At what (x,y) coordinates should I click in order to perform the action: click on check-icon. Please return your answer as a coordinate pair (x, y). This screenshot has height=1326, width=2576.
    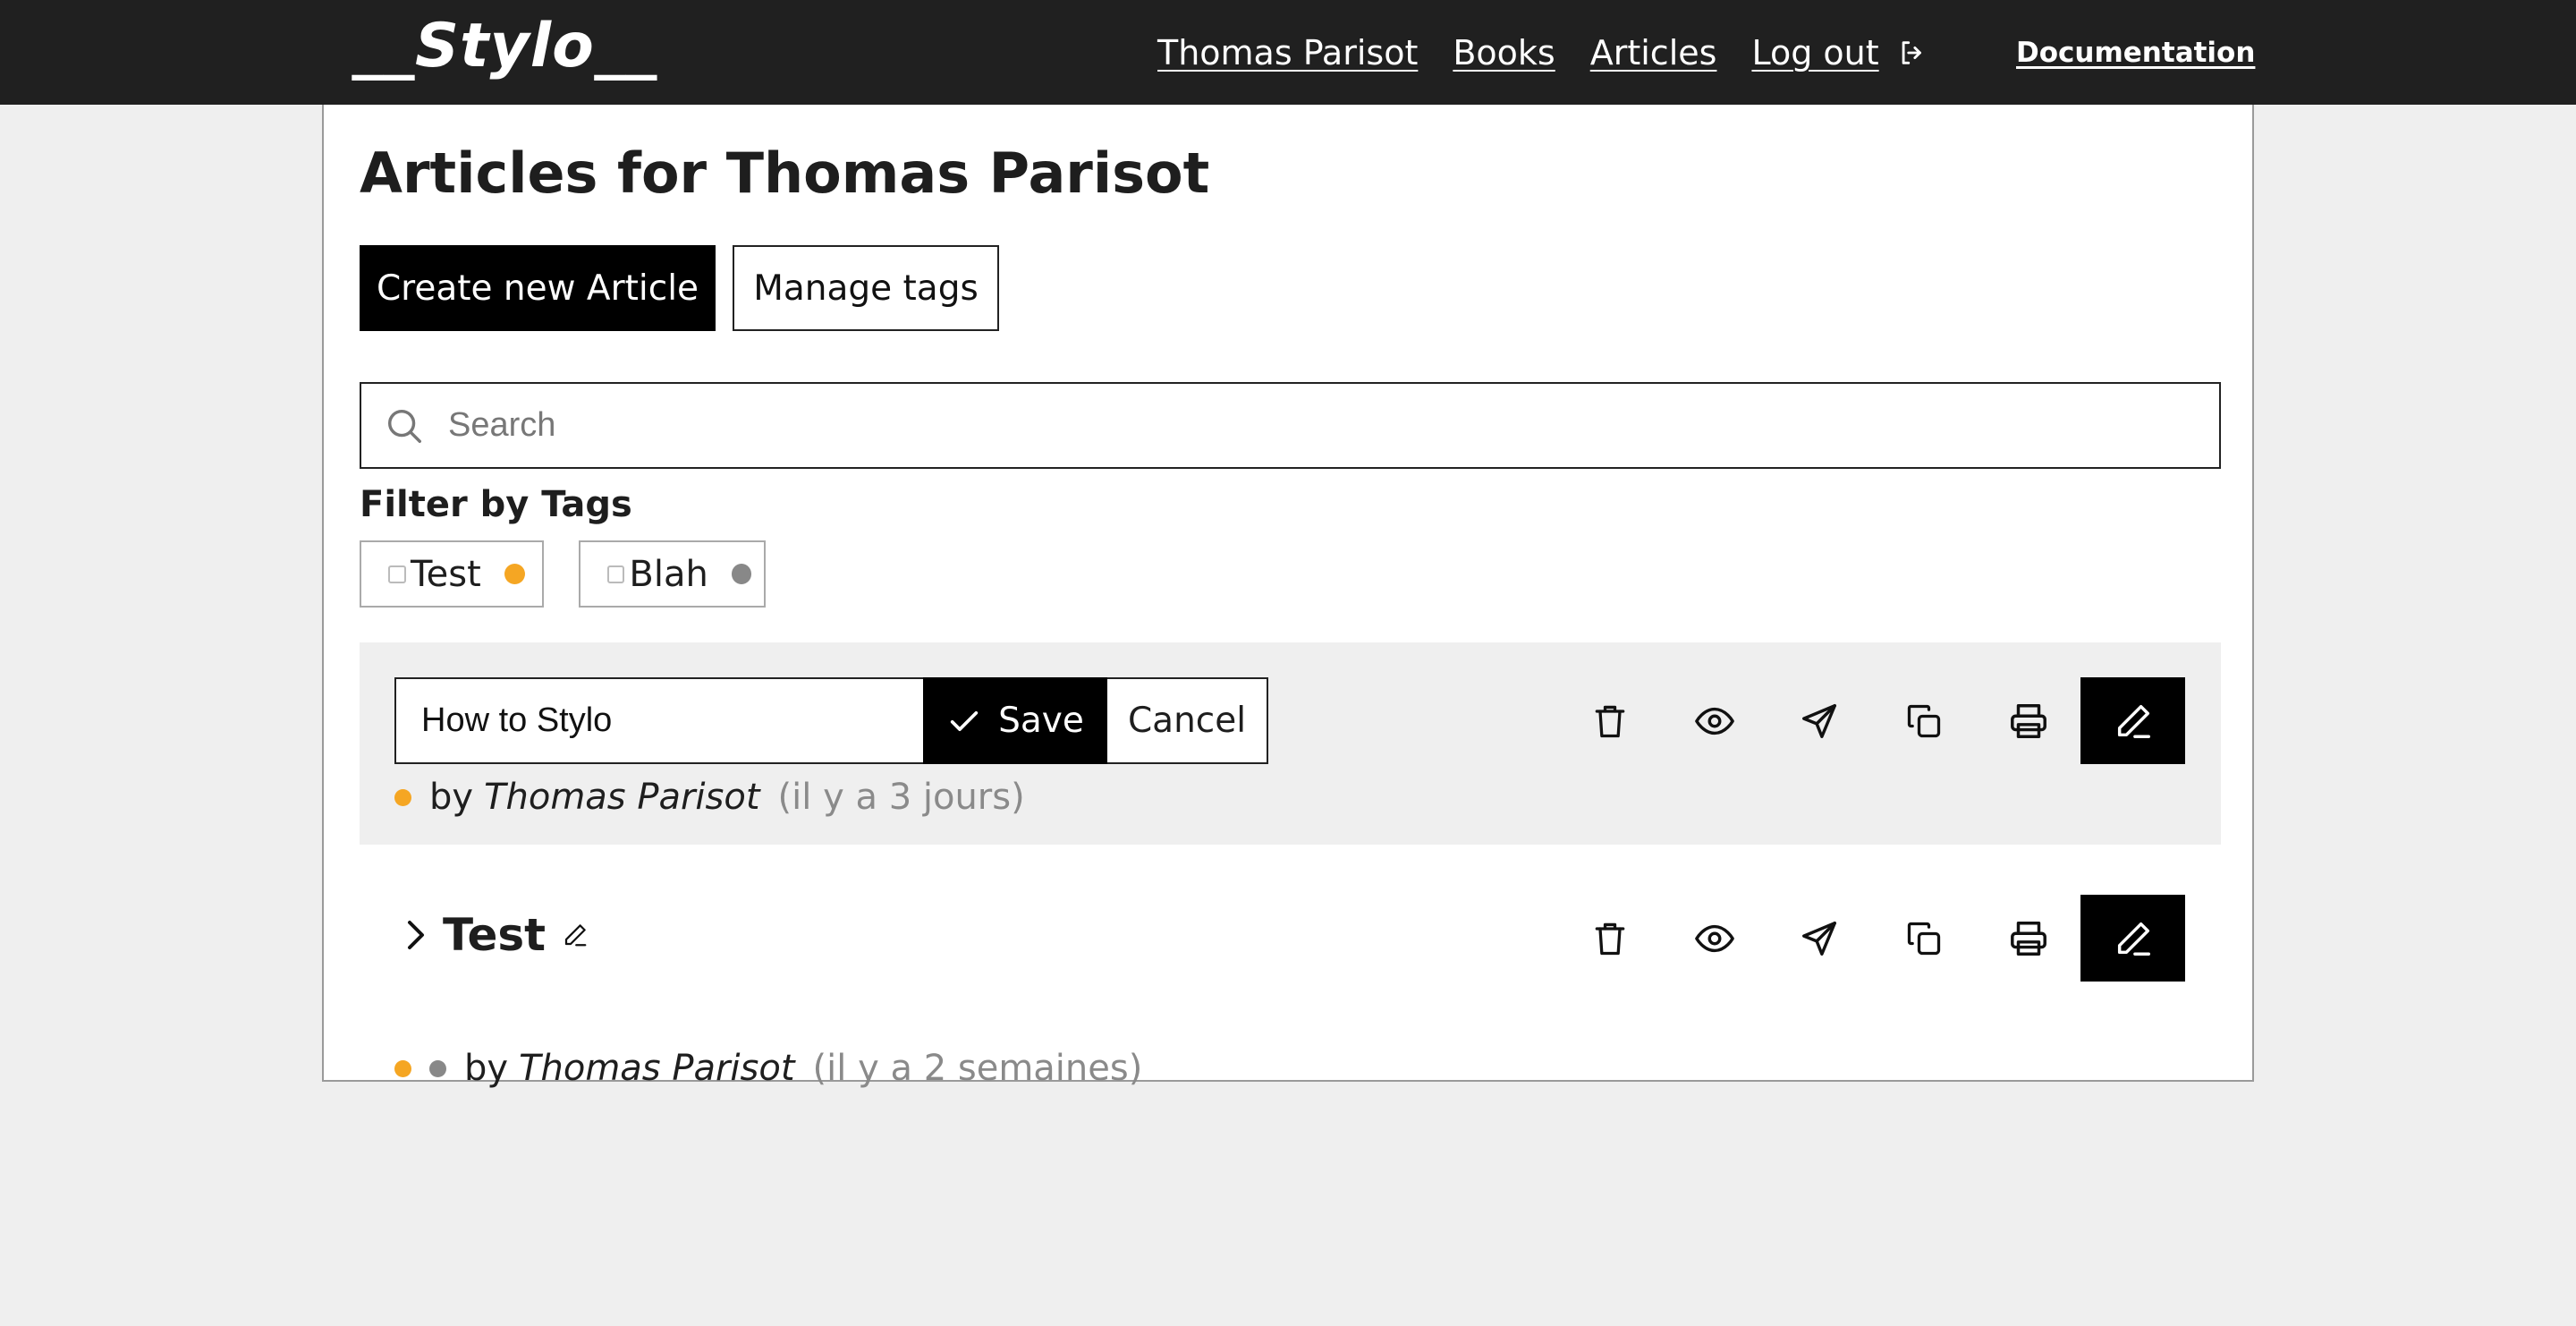
    Looking at the image, I should click on (964, 720).